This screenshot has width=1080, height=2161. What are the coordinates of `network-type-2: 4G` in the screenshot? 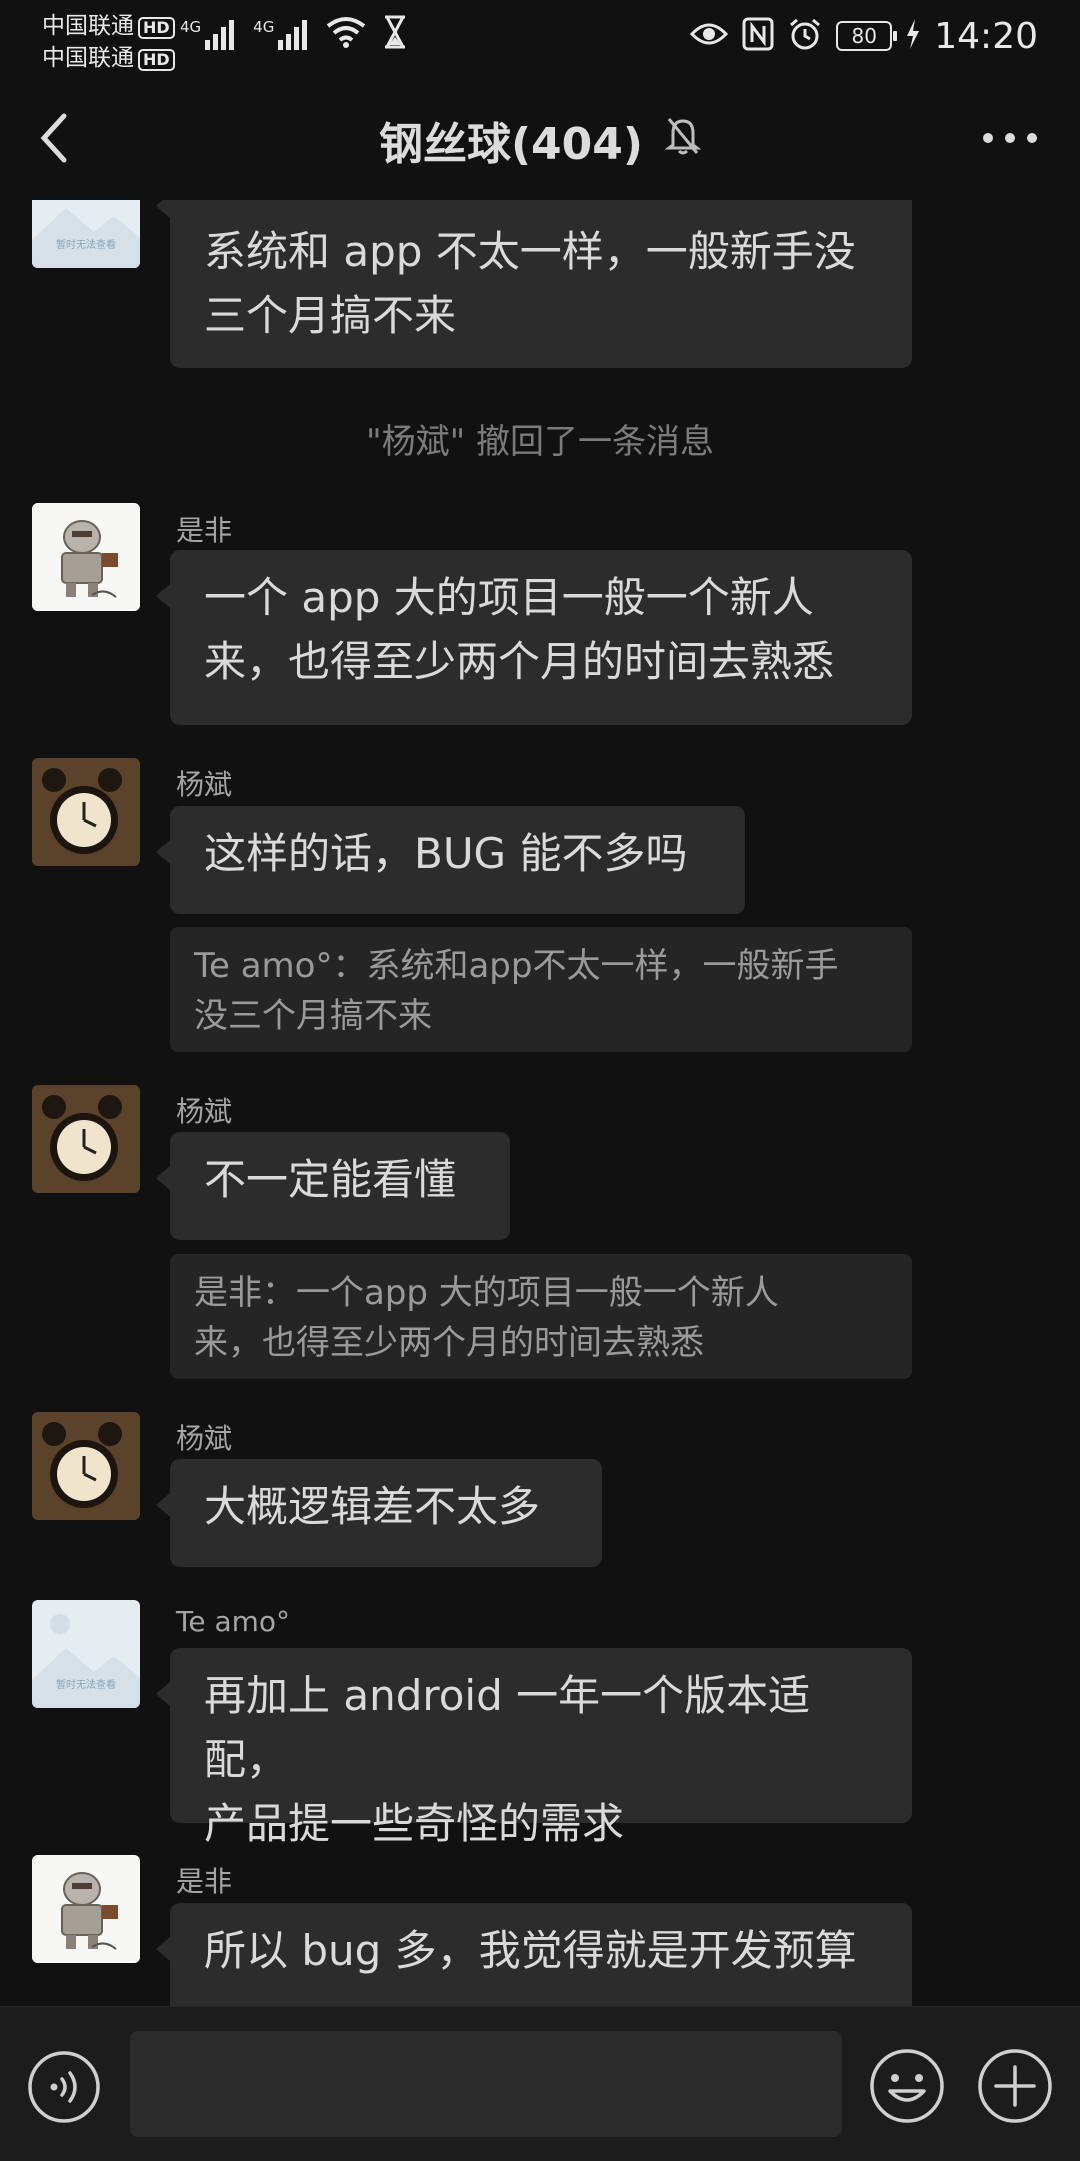 It's located at (264, 27).